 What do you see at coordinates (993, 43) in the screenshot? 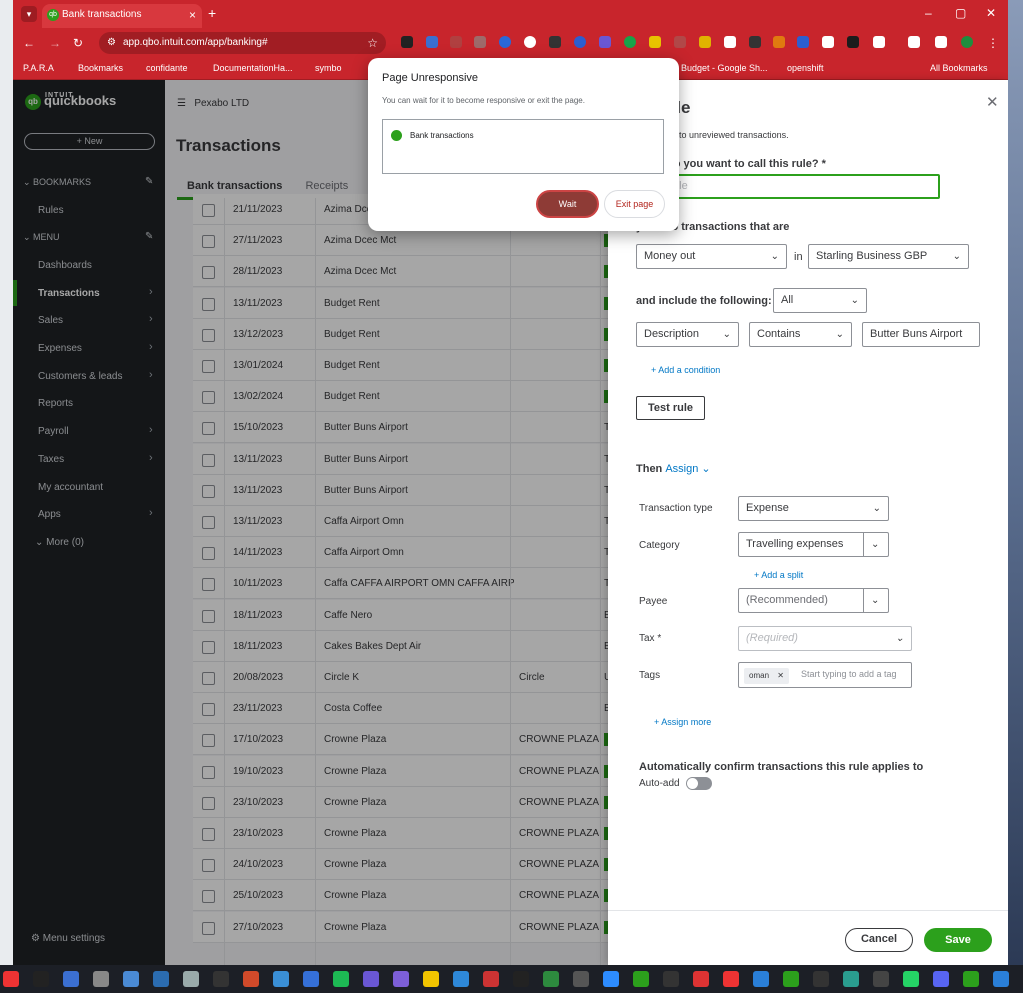
I see `browser-menu-icon: ⋮` at bounding box center [993, 43].